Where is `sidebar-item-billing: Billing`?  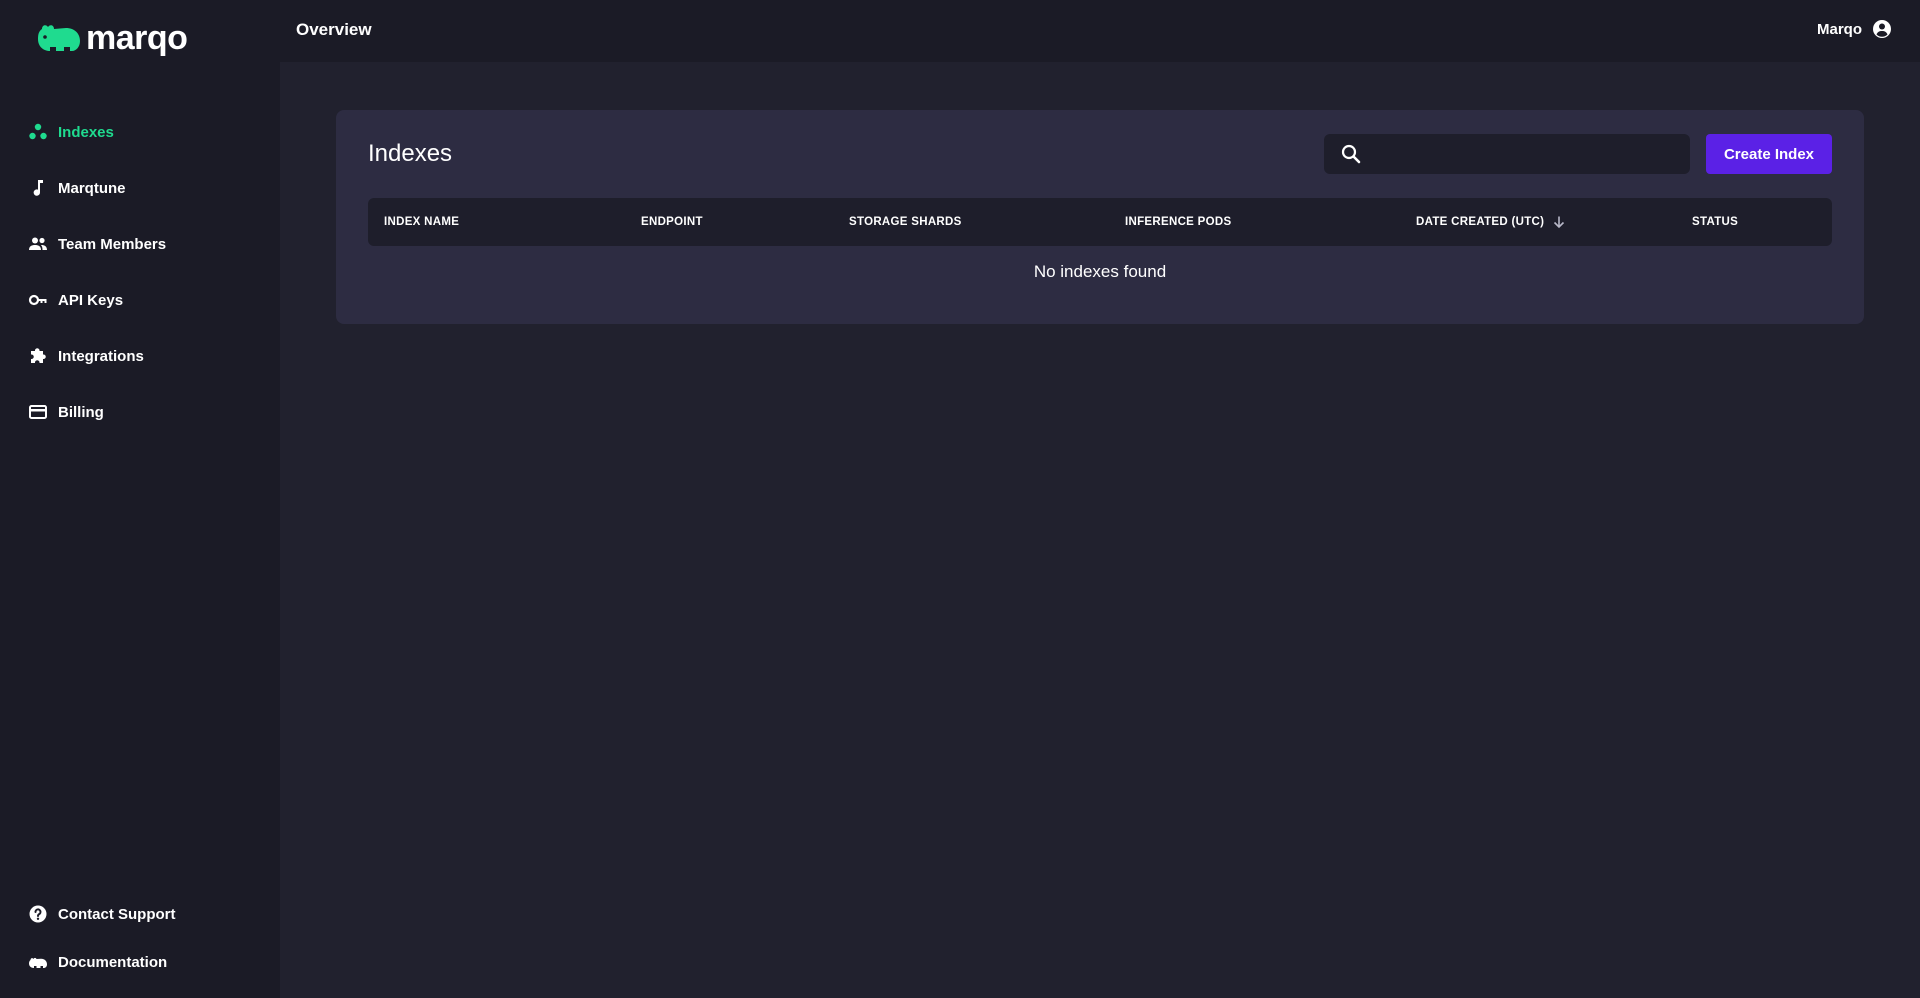 sidebar-item-billing: Billing is located at coordinates (148, 412).